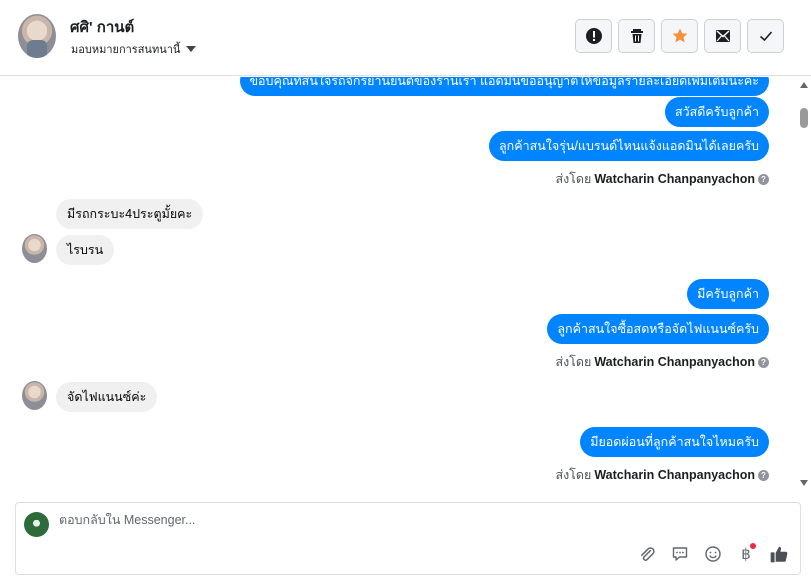 The width and height of the screenshot is (811, 583). What do you see at coordinates (107, 397) in the screenshot?
I see `message-incoming: จัดไฟแนนซ์ค่ะ` at bounding box center [107, 397].